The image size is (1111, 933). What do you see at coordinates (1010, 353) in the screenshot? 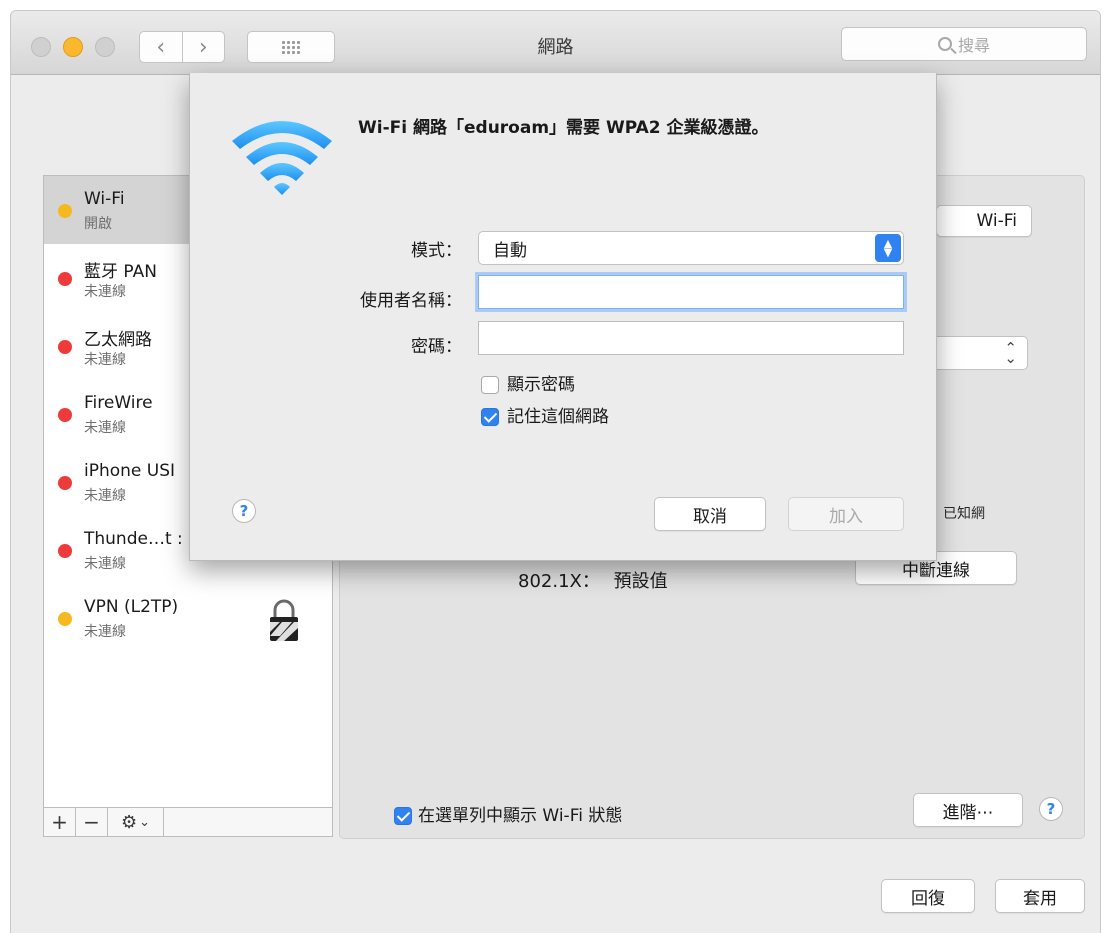
I see `popup-chevron-icon: ⌃ ⌄` at bounding box center [1010, 353].